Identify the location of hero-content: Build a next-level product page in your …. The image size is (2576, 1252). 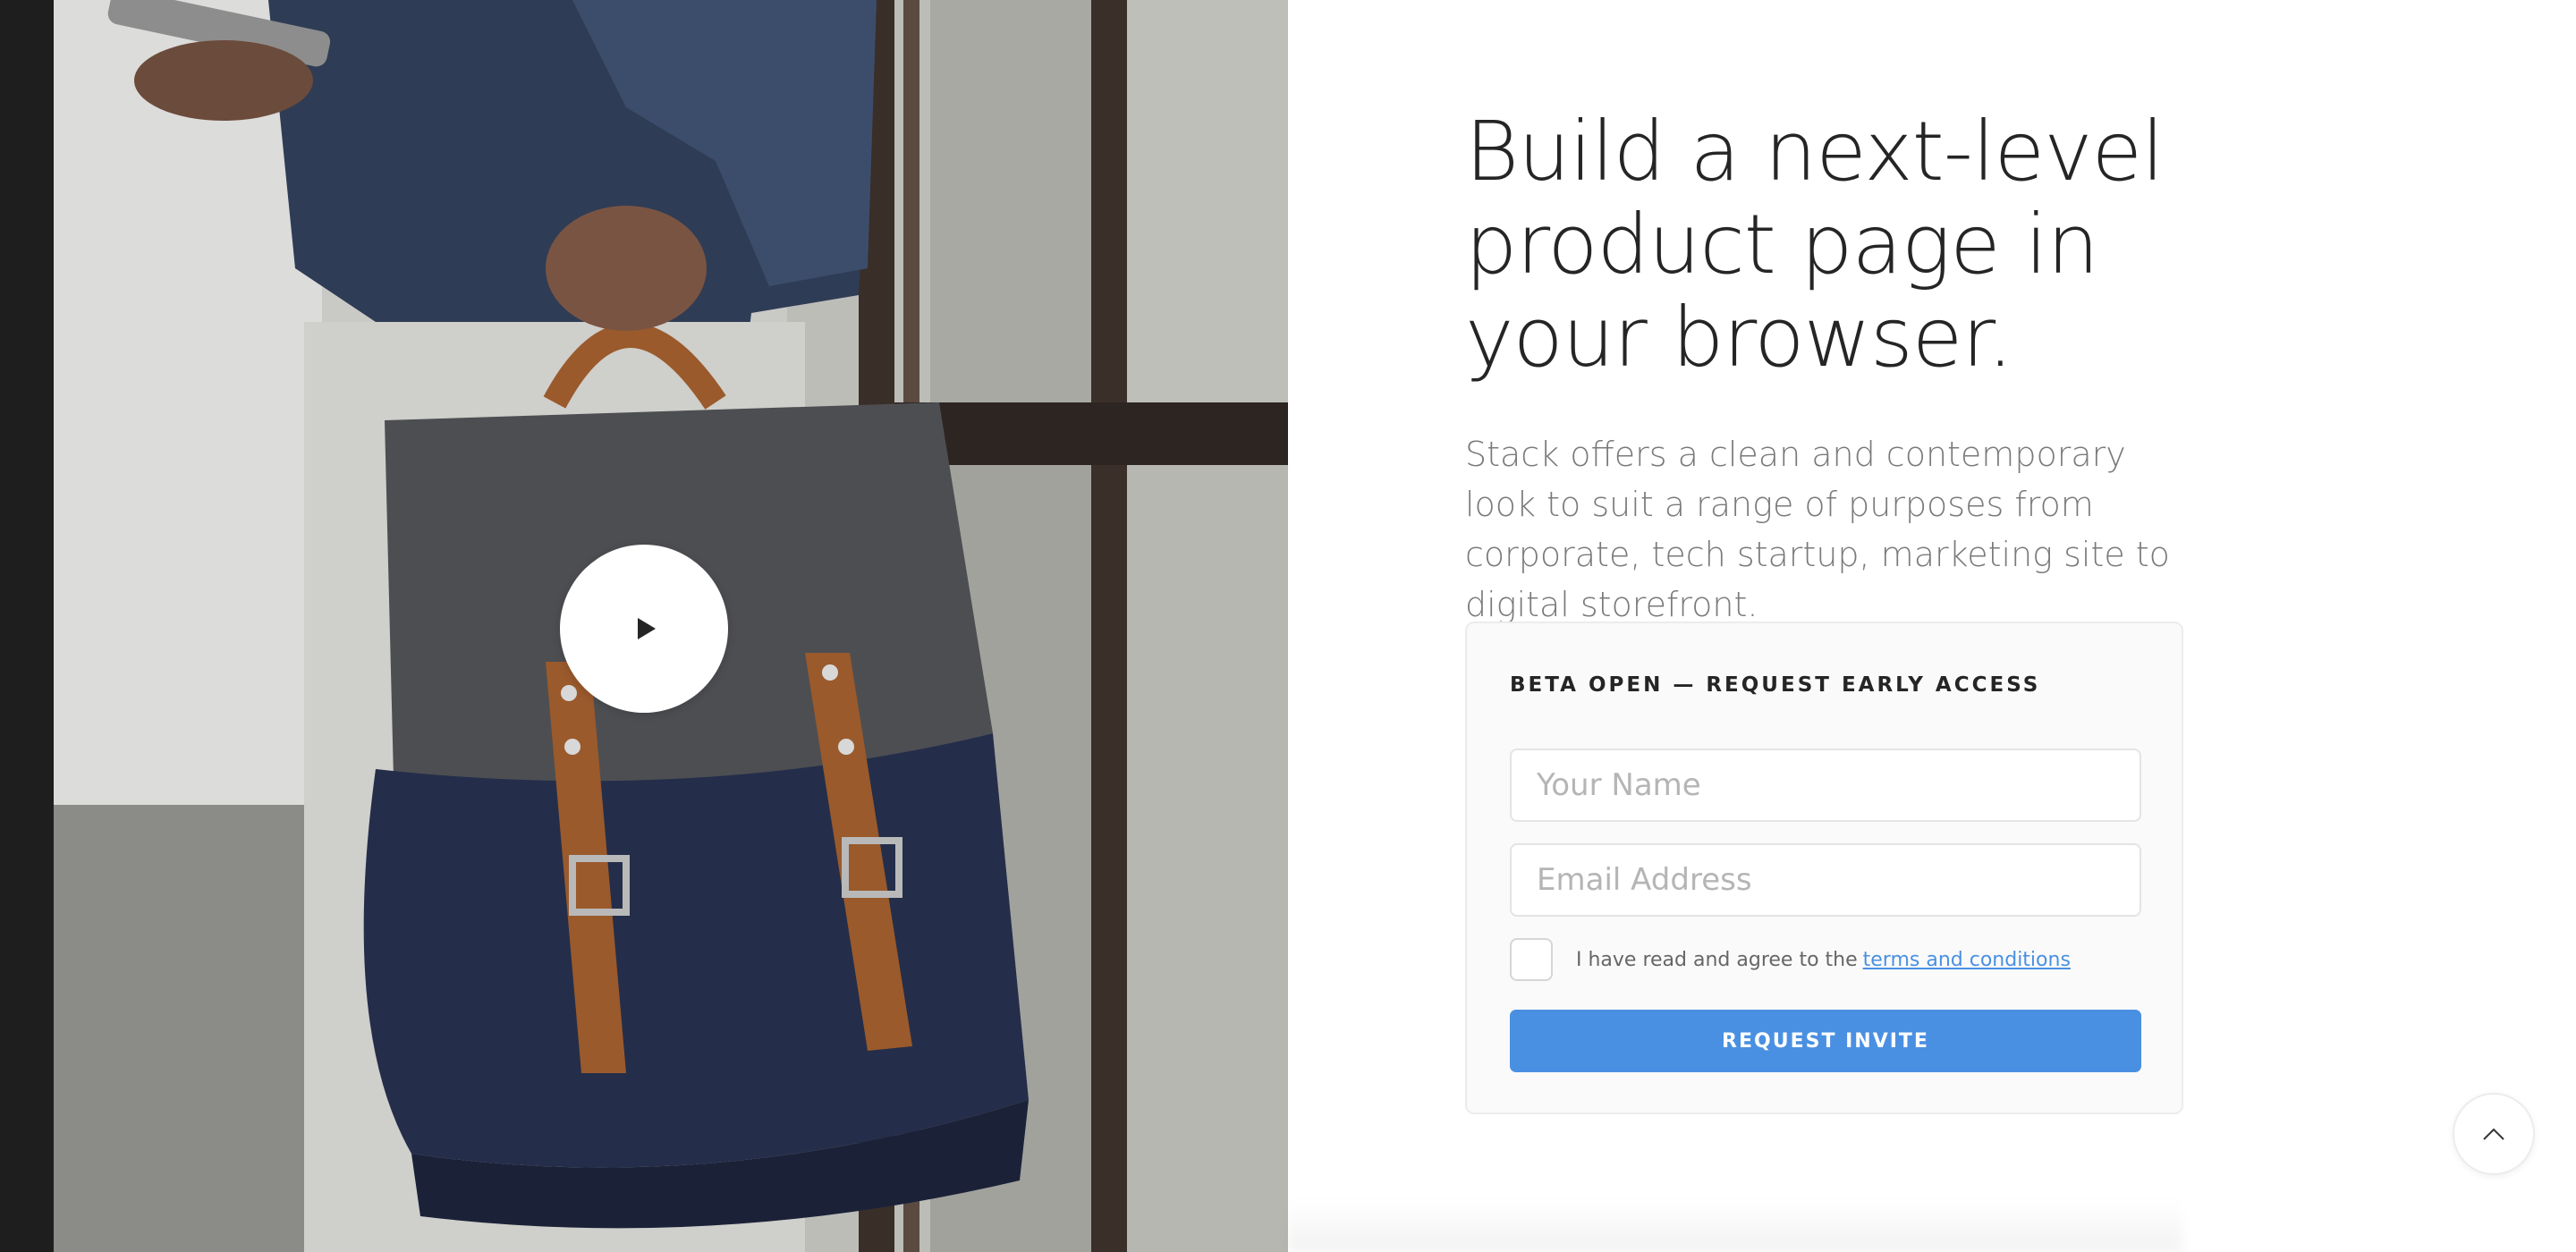
(1832, 368).